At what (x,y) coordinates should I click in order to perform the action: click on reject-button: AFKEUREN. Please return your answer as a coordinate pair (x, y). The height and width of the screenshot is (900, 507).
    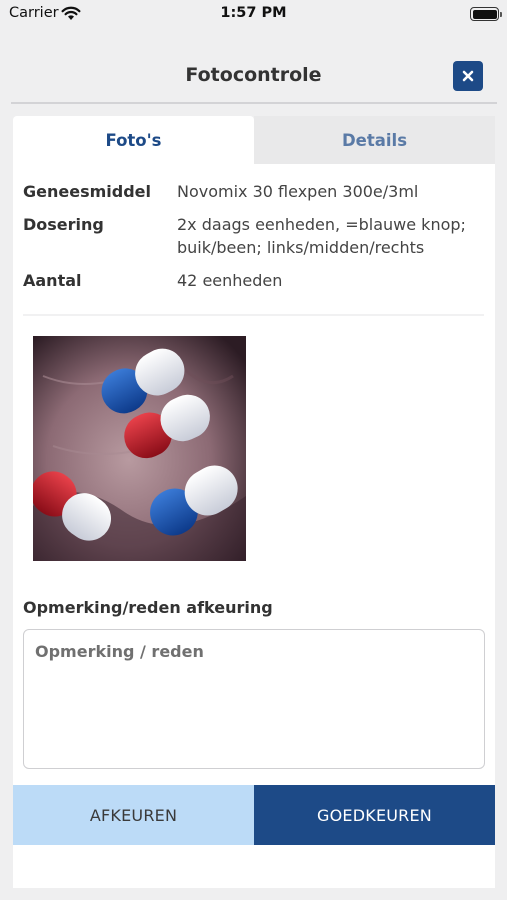
    Looking at the image, I should click on (133, 815).